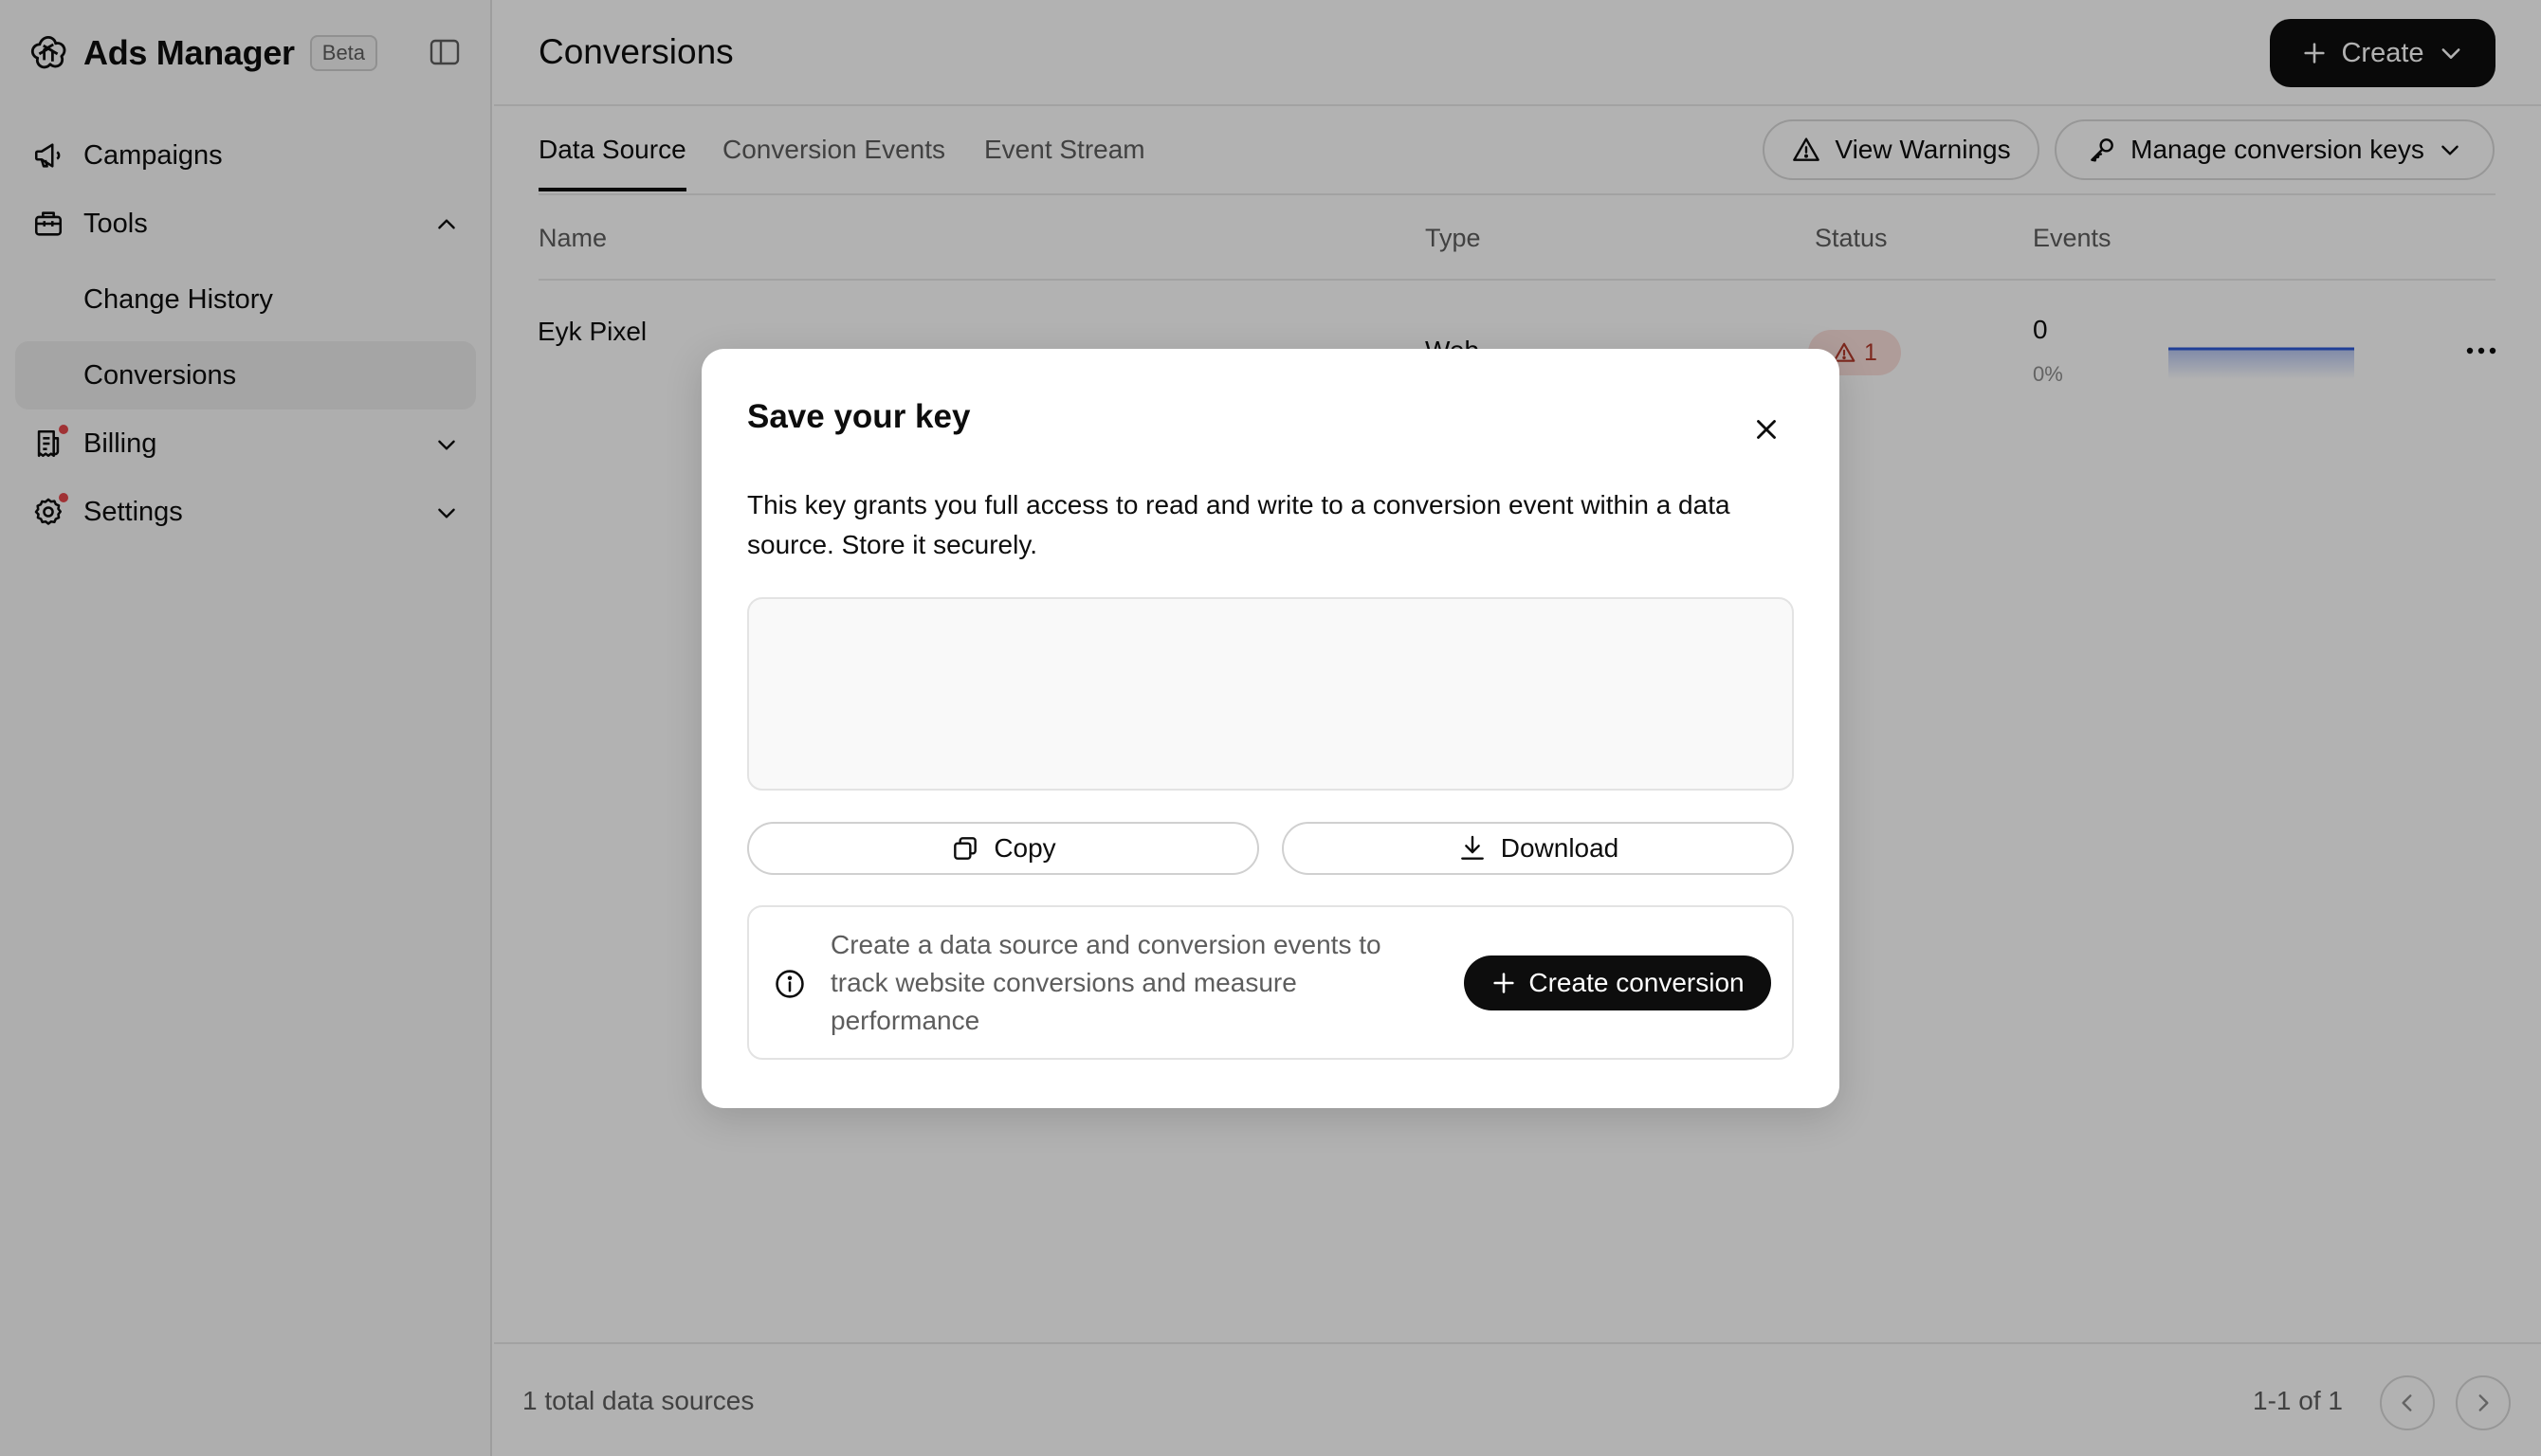 The width and height of the screenshot is (2541, 1456). What do you see at coordinates (1766, 429) in the screenshot?
I see `close-icon` at bounding box center [1766, 429].